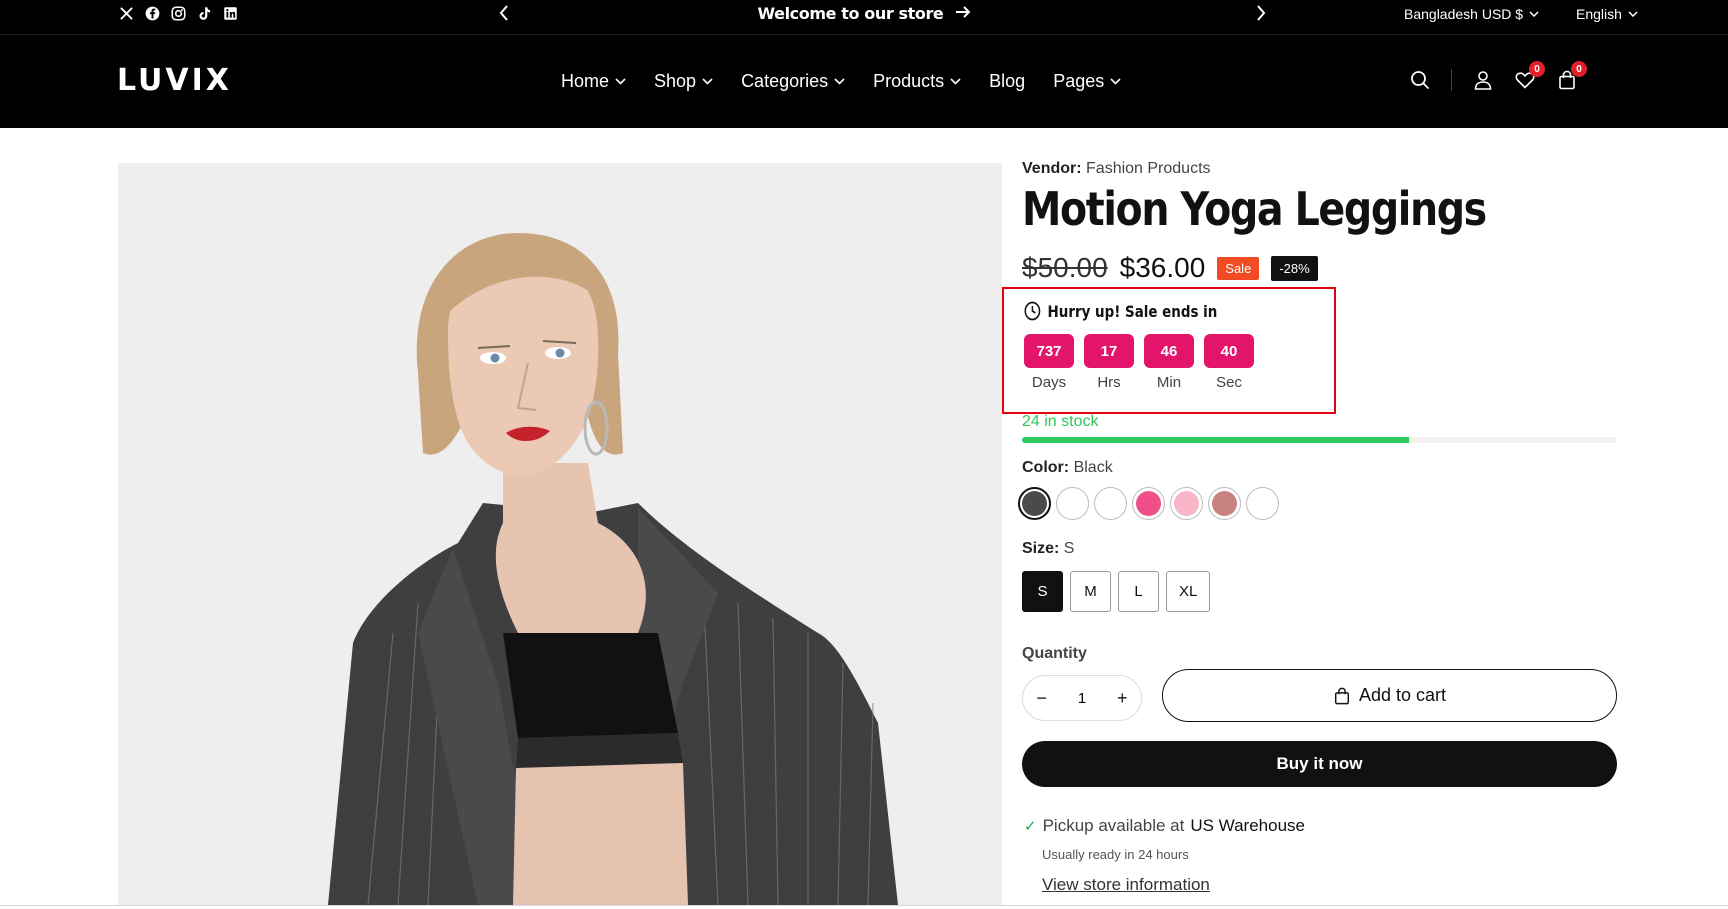 The height and width of the screenshot is (909, 1728). I want to click on social-links, so click(178, 13).